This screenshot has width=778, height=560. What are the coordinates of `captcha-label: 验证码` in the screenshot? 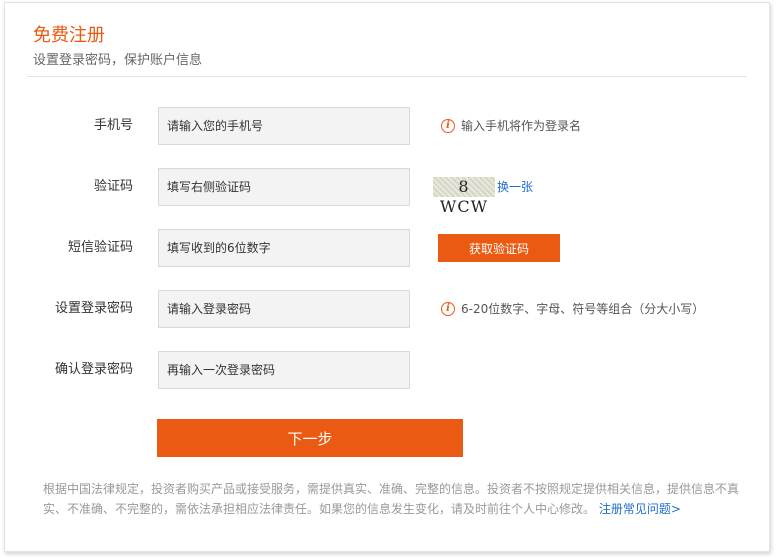 It's located at (113, 186).